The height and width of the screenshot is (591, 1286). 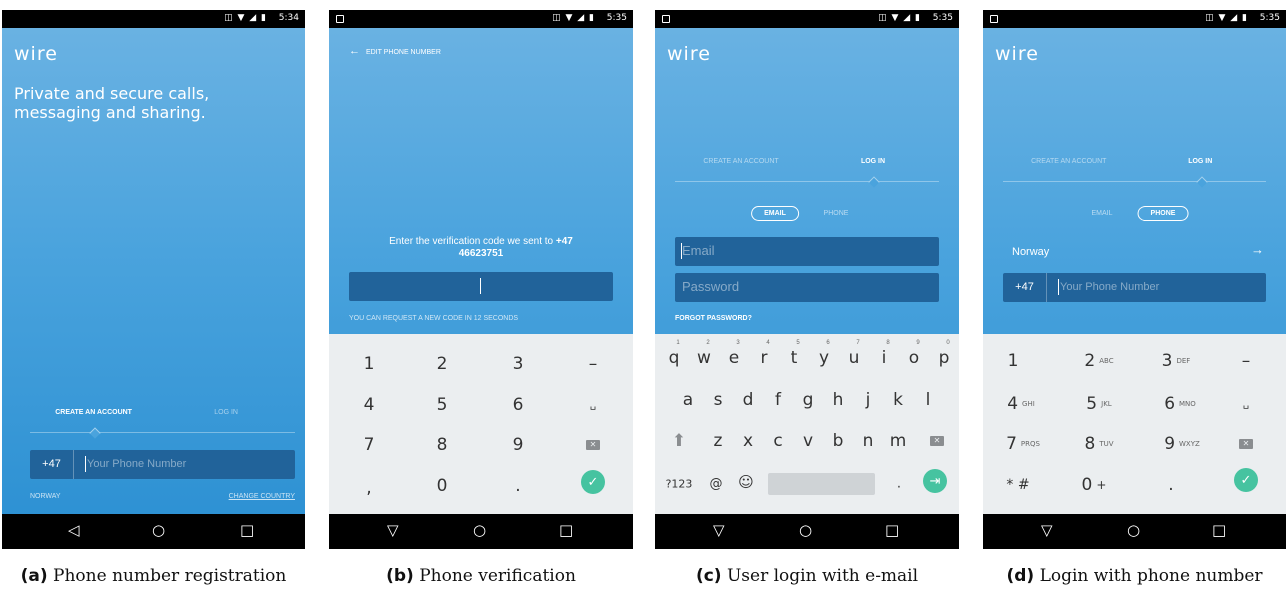 I want to click on key-m: m, so click(x=898, y=441).